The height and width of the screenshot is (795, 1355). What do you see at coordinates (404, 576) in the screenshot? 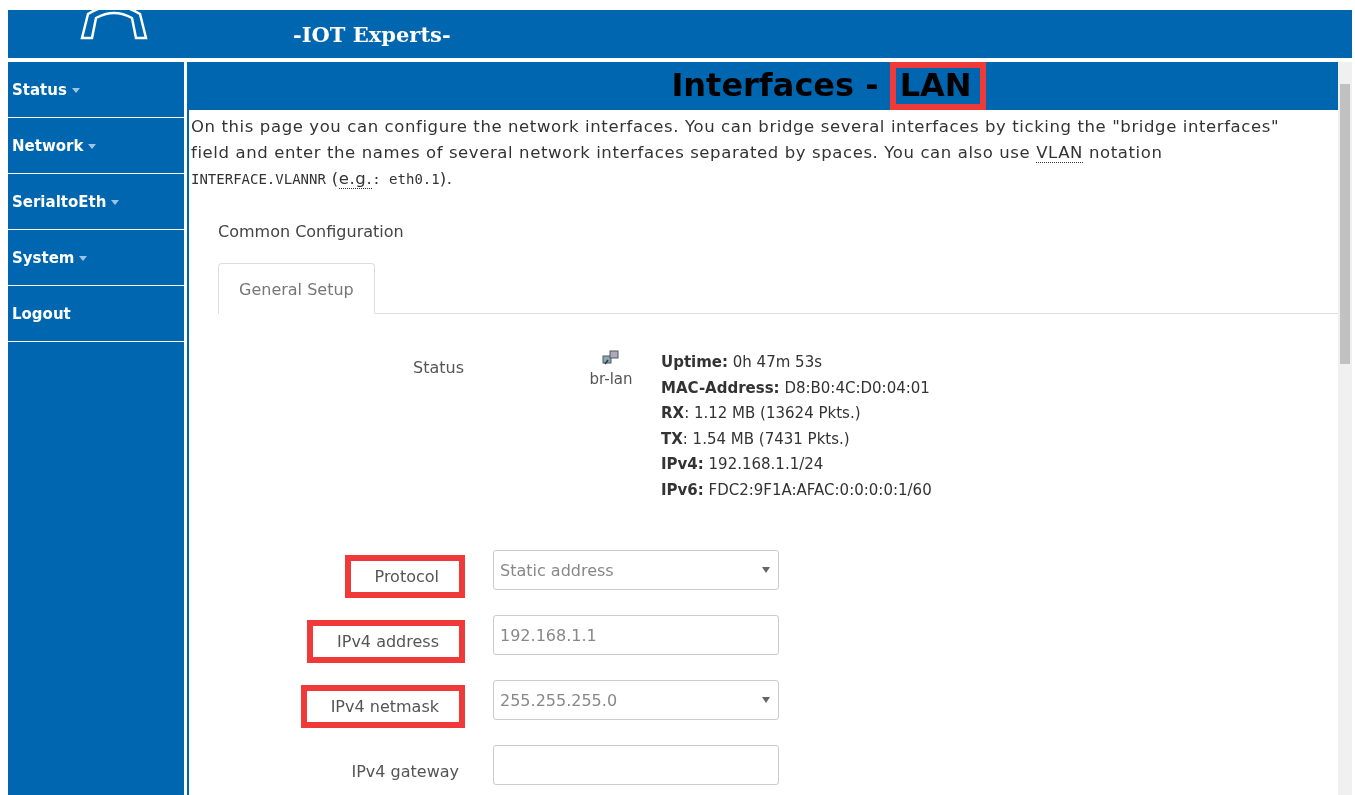
I see `field-label: Protocol` at bounding box center [404, 576].